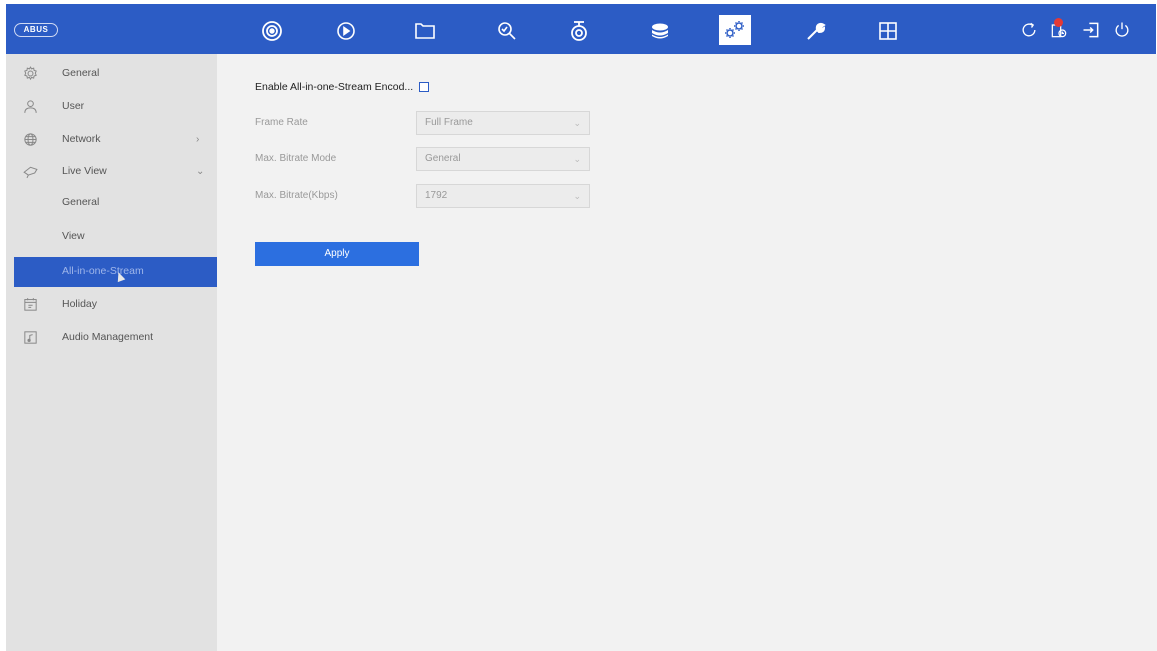 The height and width of the screenshot is (651, 1157). I want to click on sidebar-item-network: Network ›, so click(111, 139).